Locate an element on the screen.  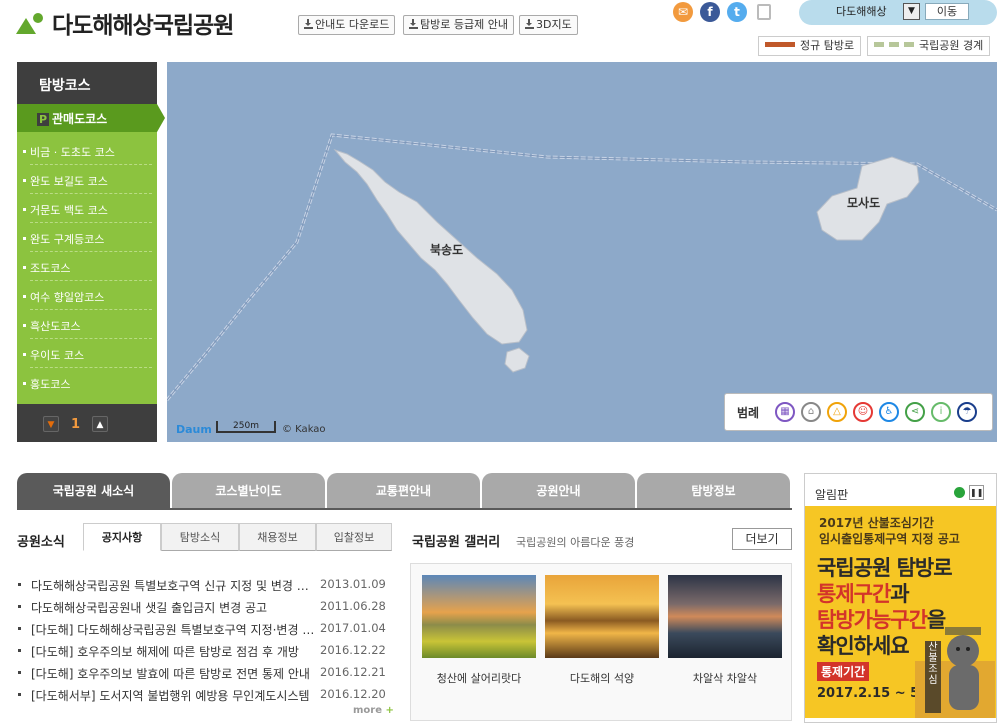
news-item: [다도해] 호우주의보 해제에 따른 탐방로 점검 후 개방 2016.12.22 is located at coordinates (201, 653).